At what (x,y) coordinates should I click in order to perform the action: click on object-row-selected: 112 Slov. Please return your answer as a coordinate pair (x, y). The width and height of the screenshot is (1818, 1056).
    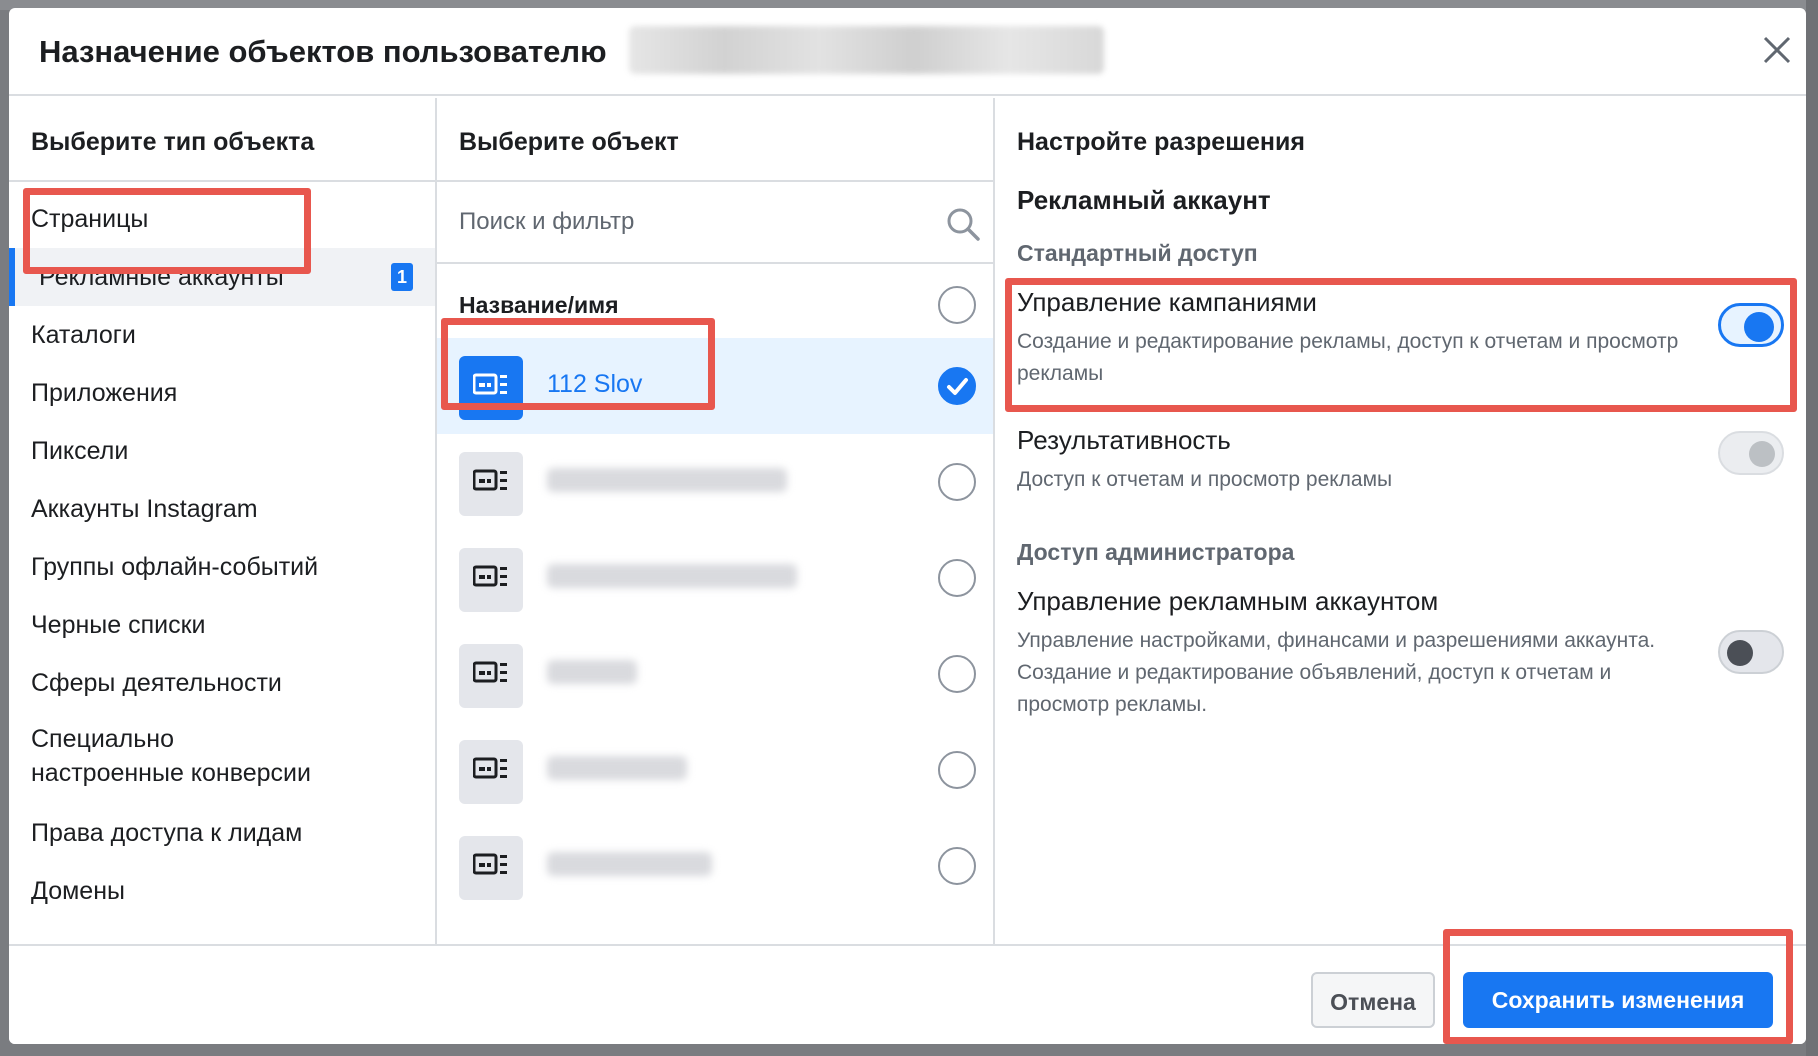
    Looking at the image, I should click on (715, 386).